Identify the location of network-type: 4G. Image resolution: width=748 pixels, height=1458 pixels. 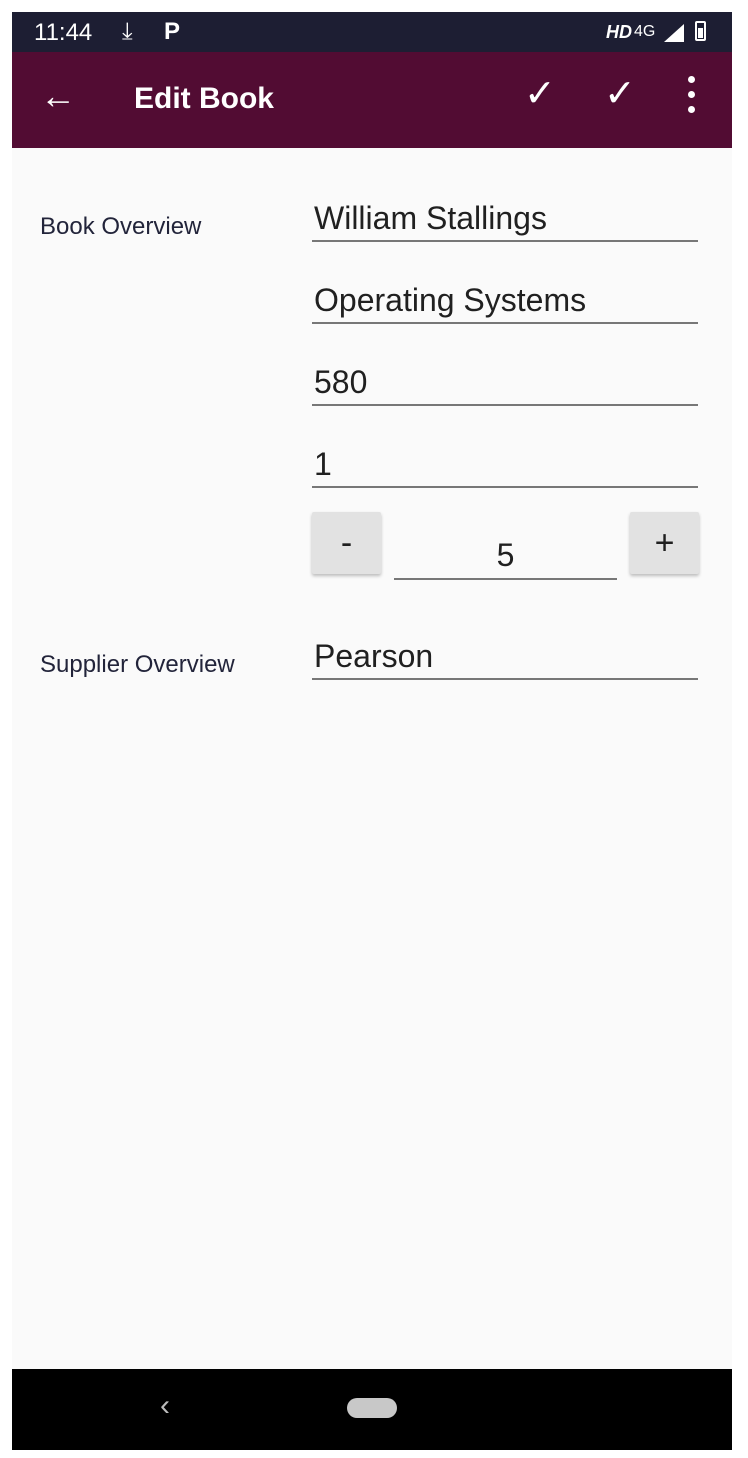
(645, 31).